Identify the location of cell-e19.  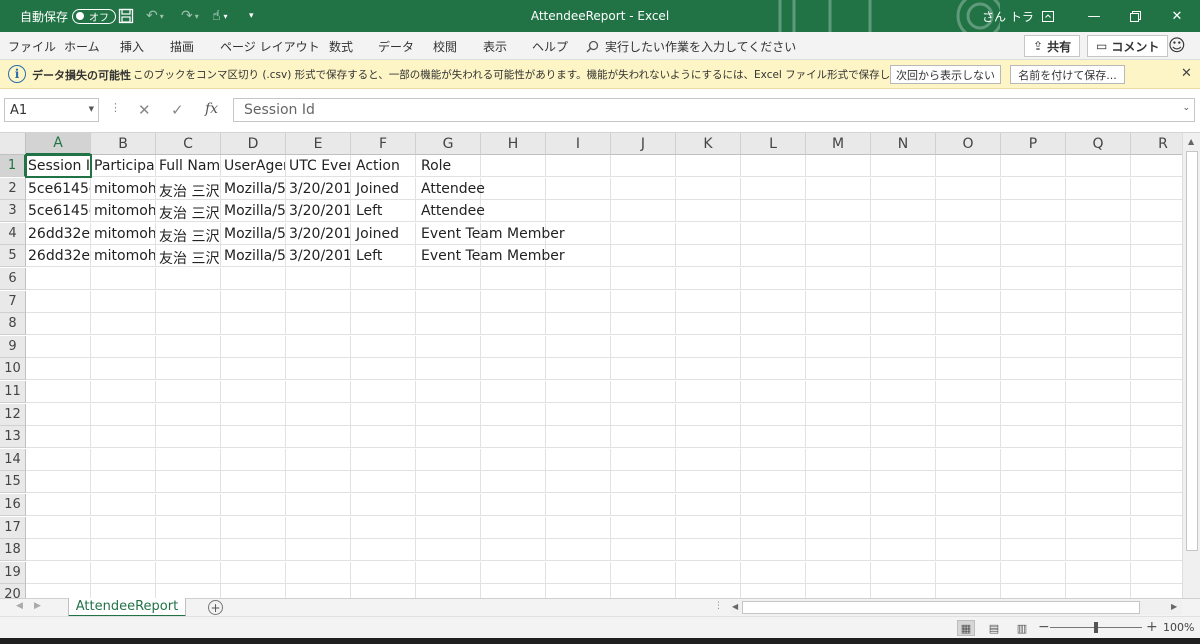
(318, 572).